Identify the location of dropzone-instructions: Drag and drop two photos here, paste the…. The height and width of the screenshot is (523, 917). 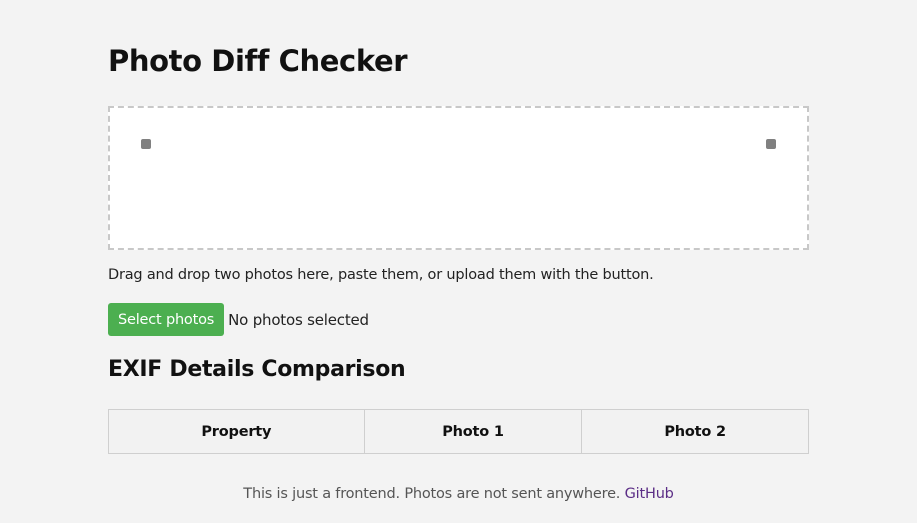
(381, 275).